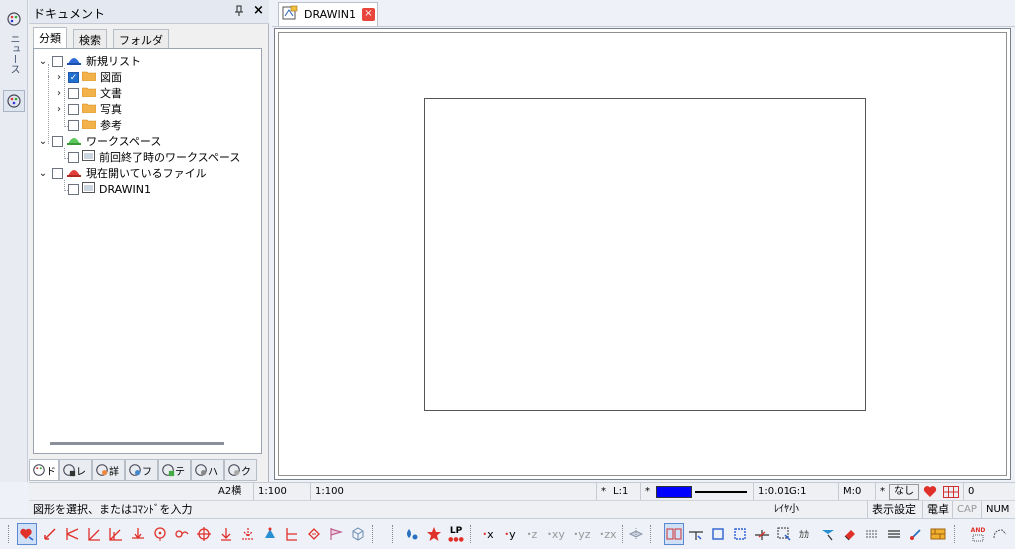  Describe the element at coordinates (1000, 534) in the screenshot. I see `lasso-icon` at that location.